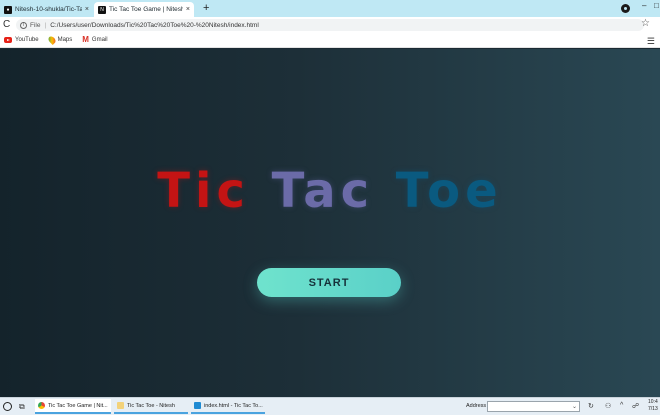  I want to click on network-icon: ☍, so click(635, 406).